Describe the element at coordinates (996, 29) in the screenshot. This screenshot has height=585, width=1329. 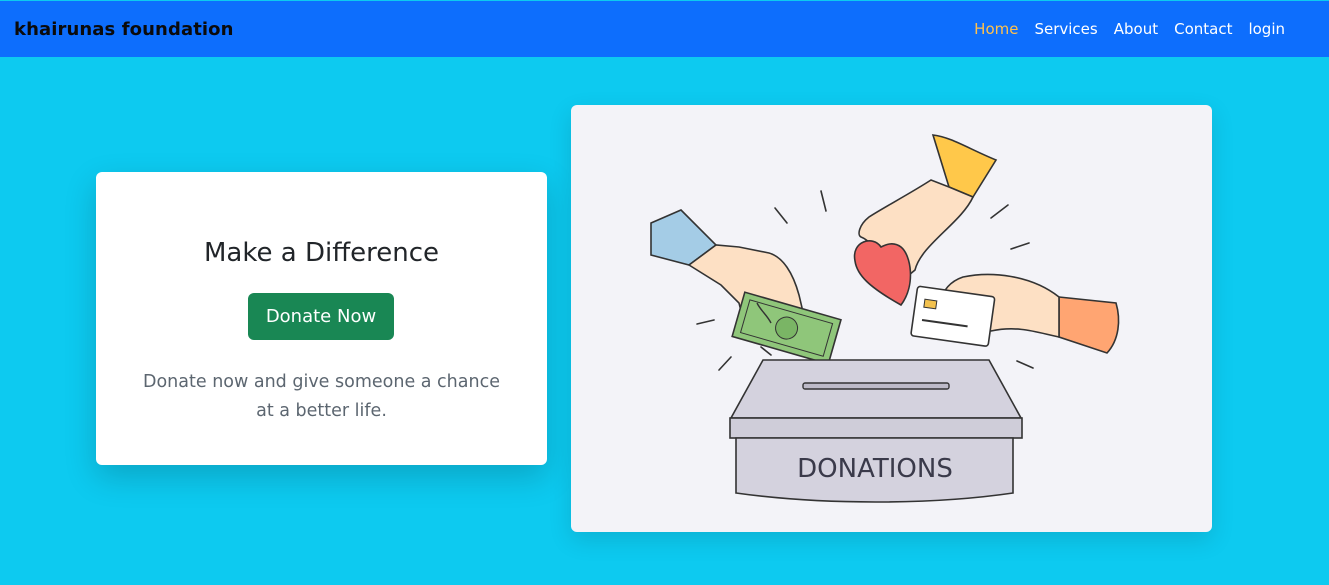
I see `nav-link-home: Home` at that location.